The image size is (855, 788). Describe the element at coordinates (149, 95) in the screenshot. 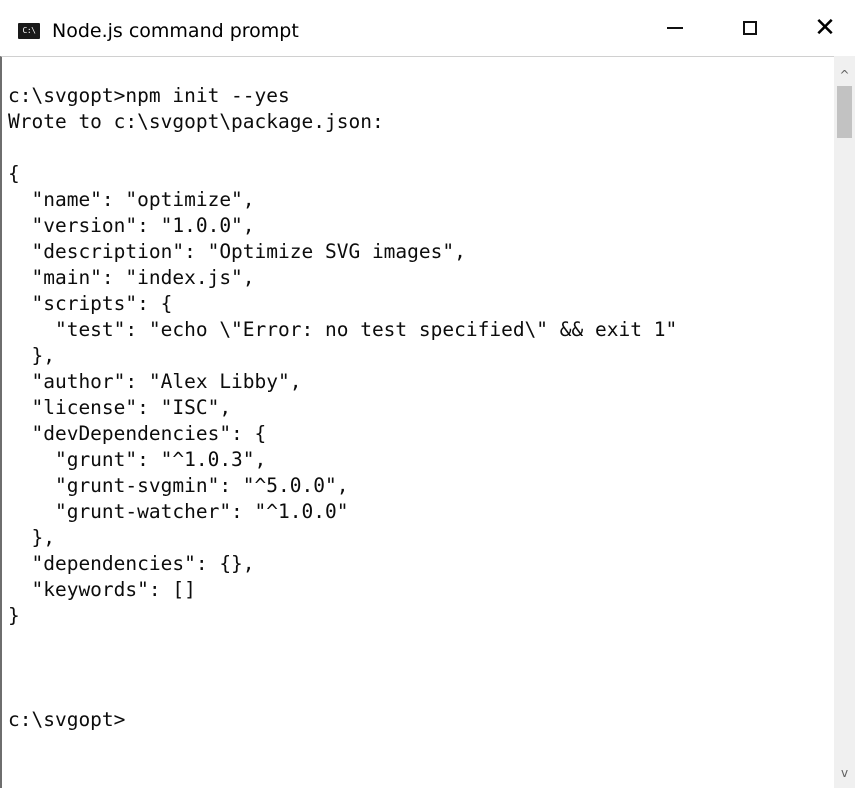

I see `console-line: c:\svgopt>npm init --yes` at that location.